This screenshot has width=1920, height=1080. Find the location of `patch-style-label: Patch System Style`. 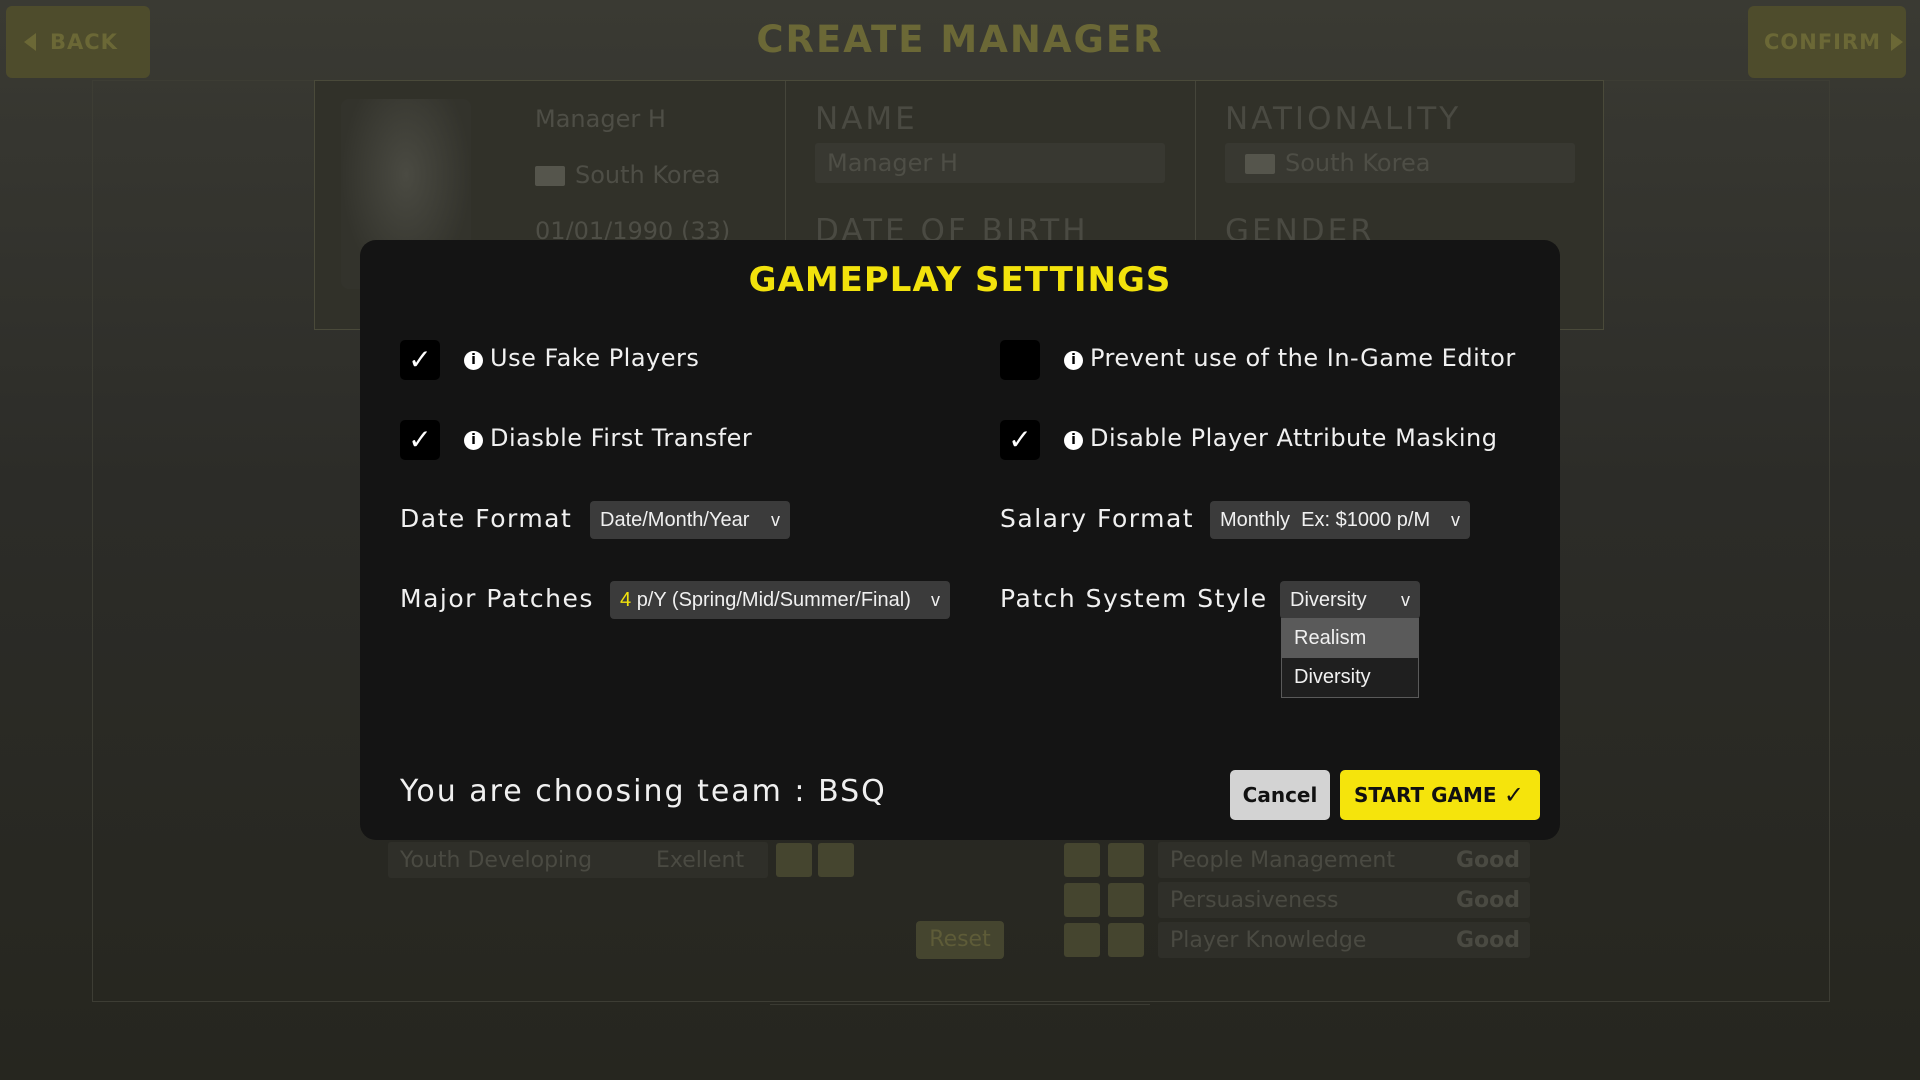

patch-style-label: Patch System Style is located at coordinates (1134, 598).